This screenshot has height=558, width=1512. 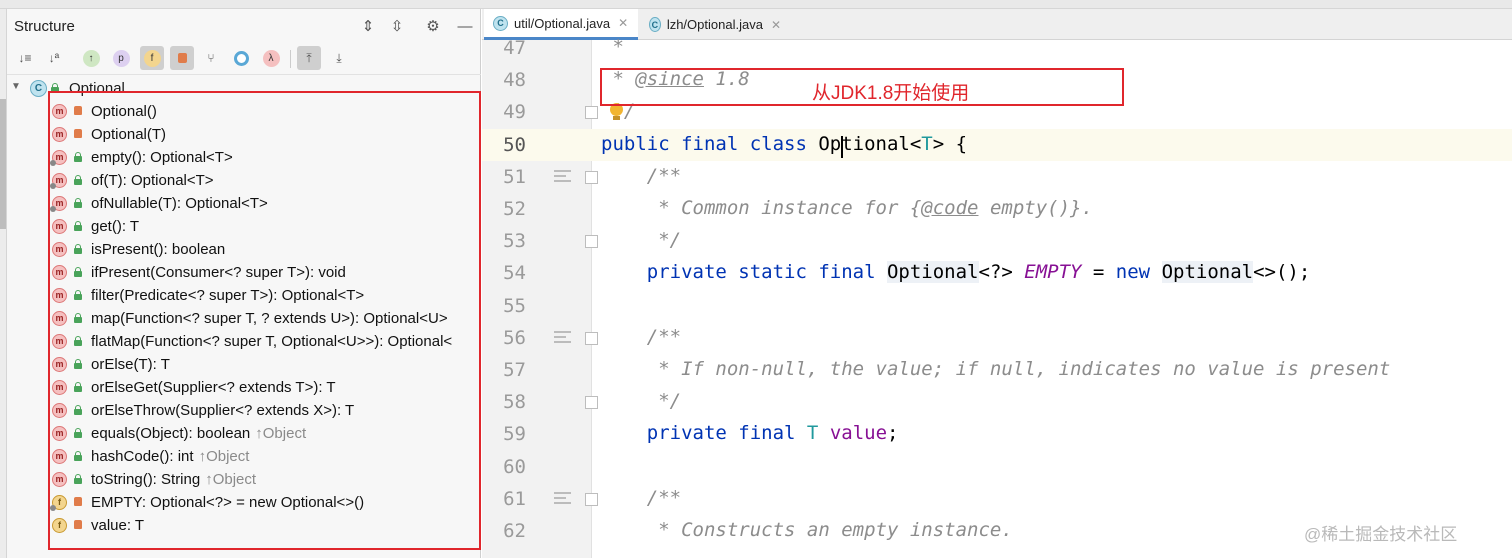 What do you see at coordinates (842, 147) in the screenshot?
I see `text-caret` at bounding box center [842, 147].